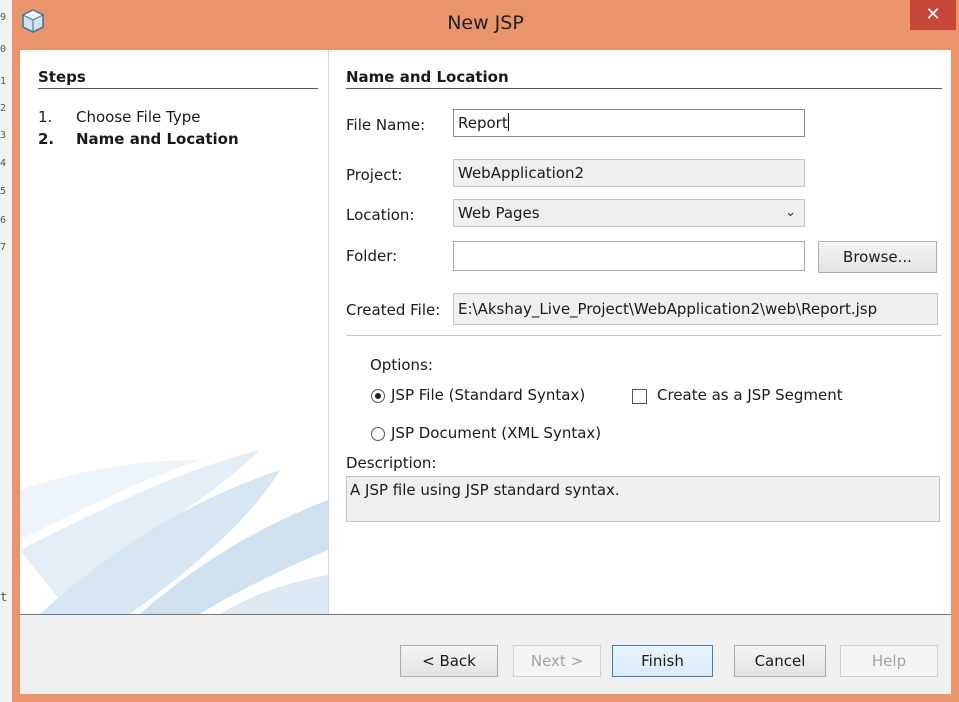 This screenshot has width=959, height=702. I want to click on step-name-and-location: 2. Name and Location, so click(138, 139).